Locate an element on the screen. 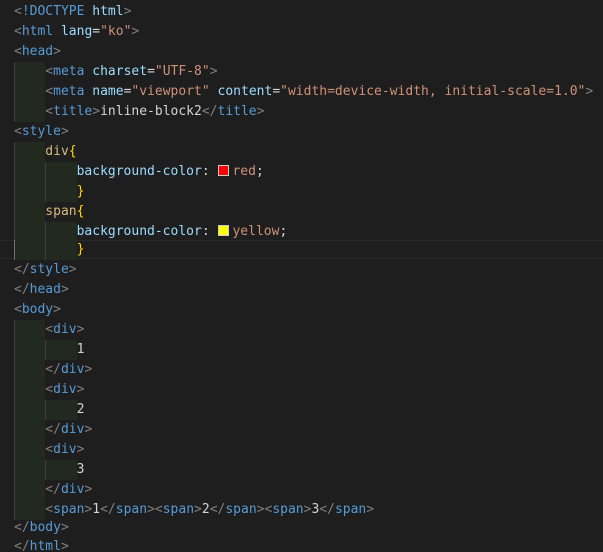 This screenshot has height=552, width=603. code-line-25: </div> is located at coordinates (53, 490).